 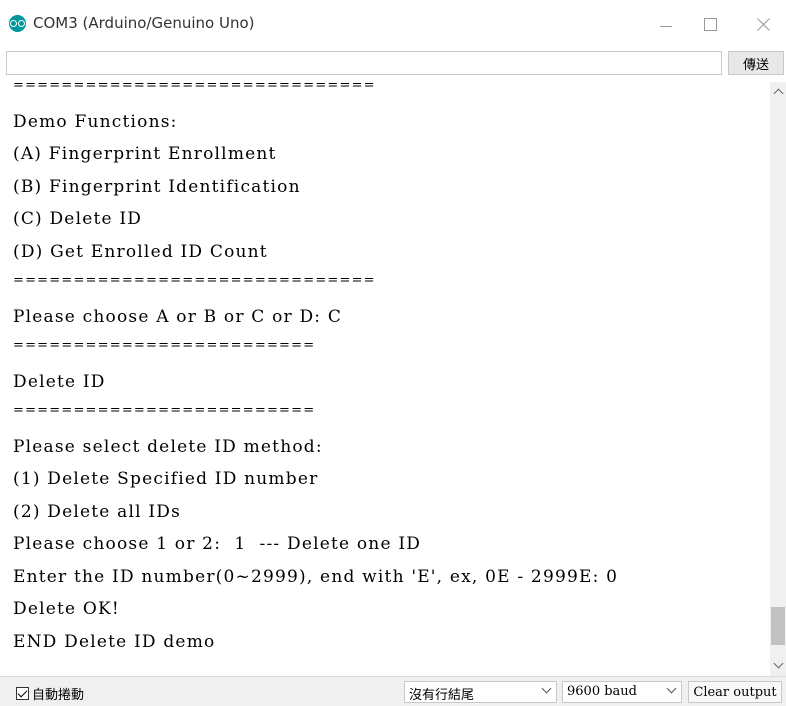 What do you see at coordinates (480, 692) in the screenshot?
I see `line-ending-select: 沒有行結尾` at bounding box center [480, 692].